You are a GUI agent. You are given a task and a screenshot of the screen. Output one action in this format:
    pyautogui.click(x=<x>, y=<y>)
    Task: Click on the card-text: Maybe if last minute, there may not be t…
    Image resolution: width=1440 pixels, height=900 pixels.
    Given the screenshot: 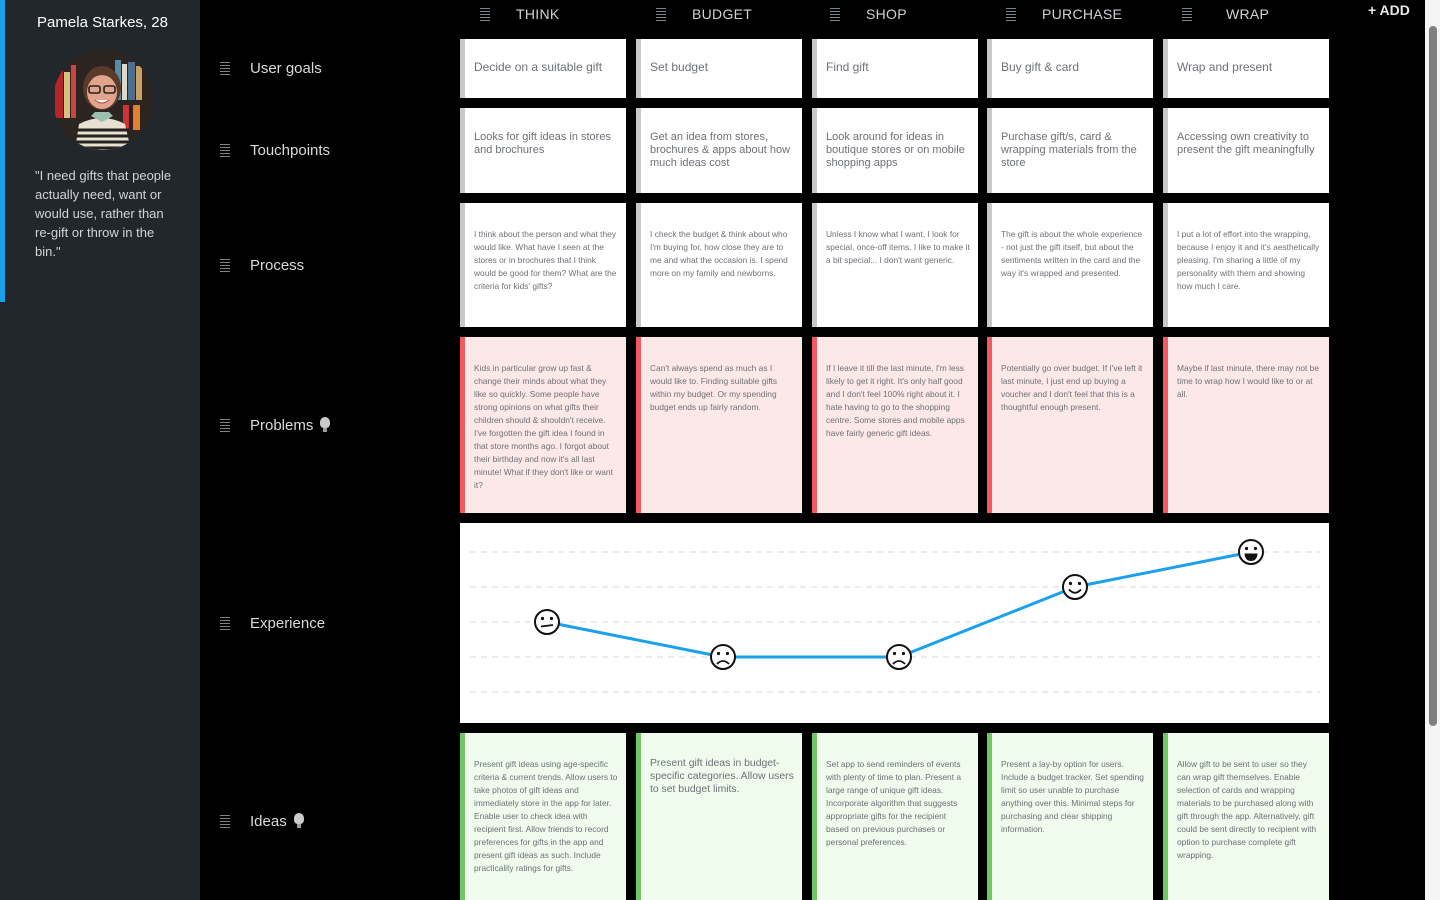 What is the action you would take?
    pyautogui.click(x=1248, y=381)
    